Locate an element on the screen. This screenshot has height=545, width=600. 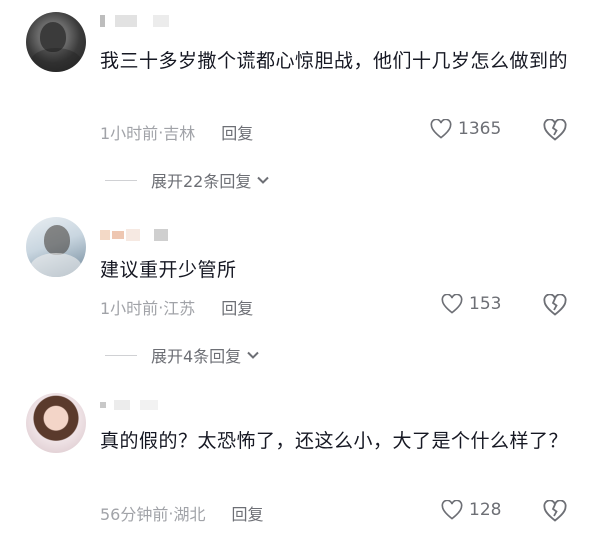
comment-meta: 1小时前 · 江苏 回复 is located at coordinates (176, 307).